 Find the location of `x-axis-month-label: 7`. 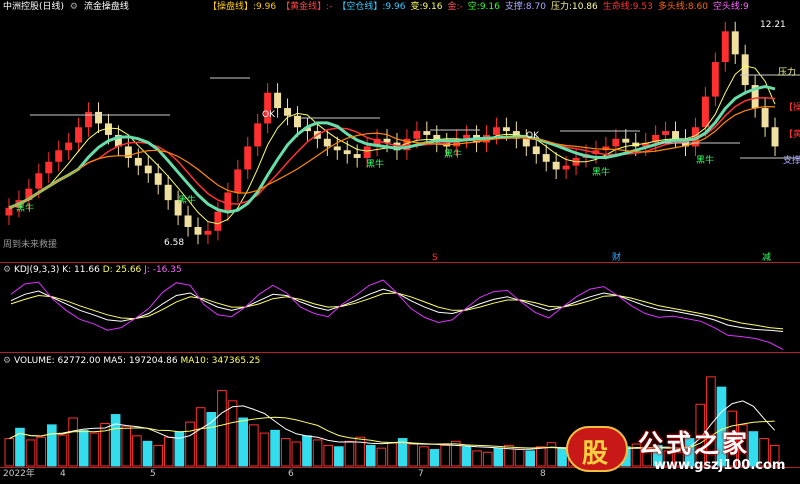

x-axis-month-label: 7 is located at coordinates (421, 474).